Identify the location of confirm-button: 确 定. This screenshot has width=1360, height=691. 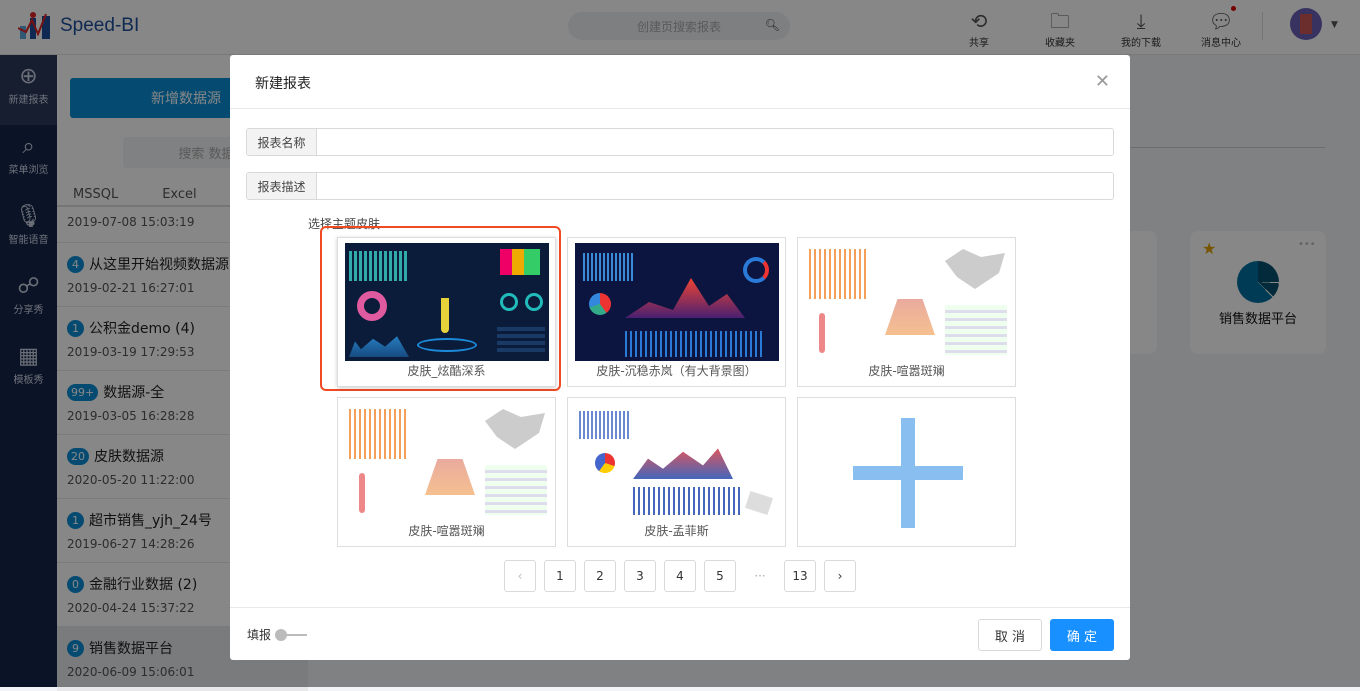
(1082, 635).